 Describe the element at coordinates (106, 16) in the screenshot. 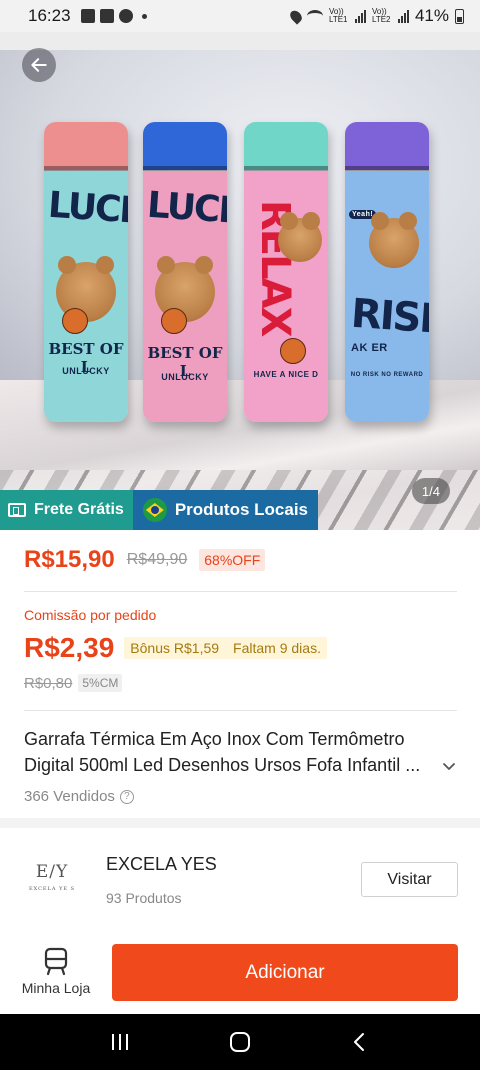

I see `app-notification-icon` at that location.